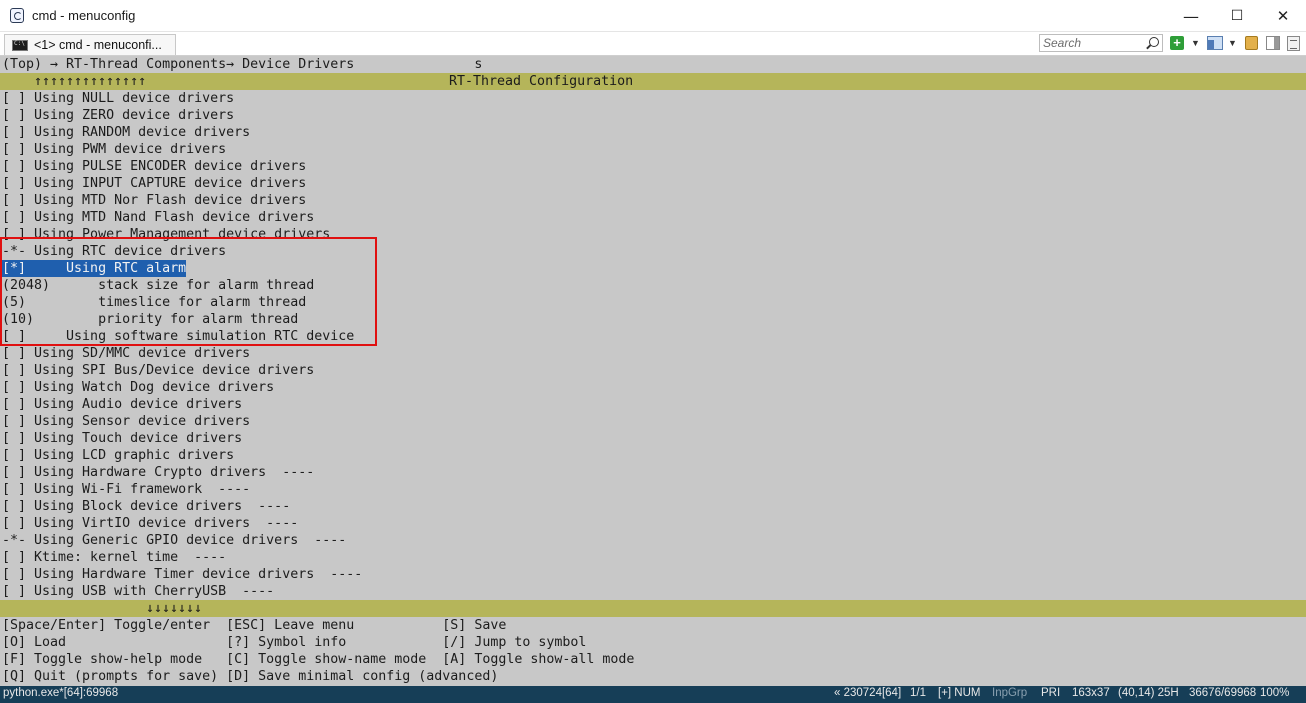  What do you see at coordinates (118, 98) in the screenshot?
I see `menu-item: [ ] Using NULL device drivers` at bounding box center [118, 98].